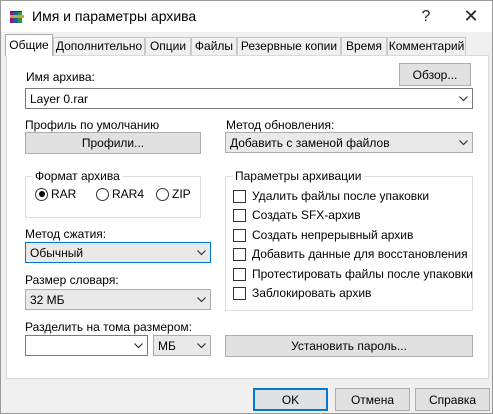 The image size is (493, 414). What do you see at coordinates (298, 176) in the screenshot?
I see `archiving-options-label: Параметры архивации` at bounding box center [298, 176].